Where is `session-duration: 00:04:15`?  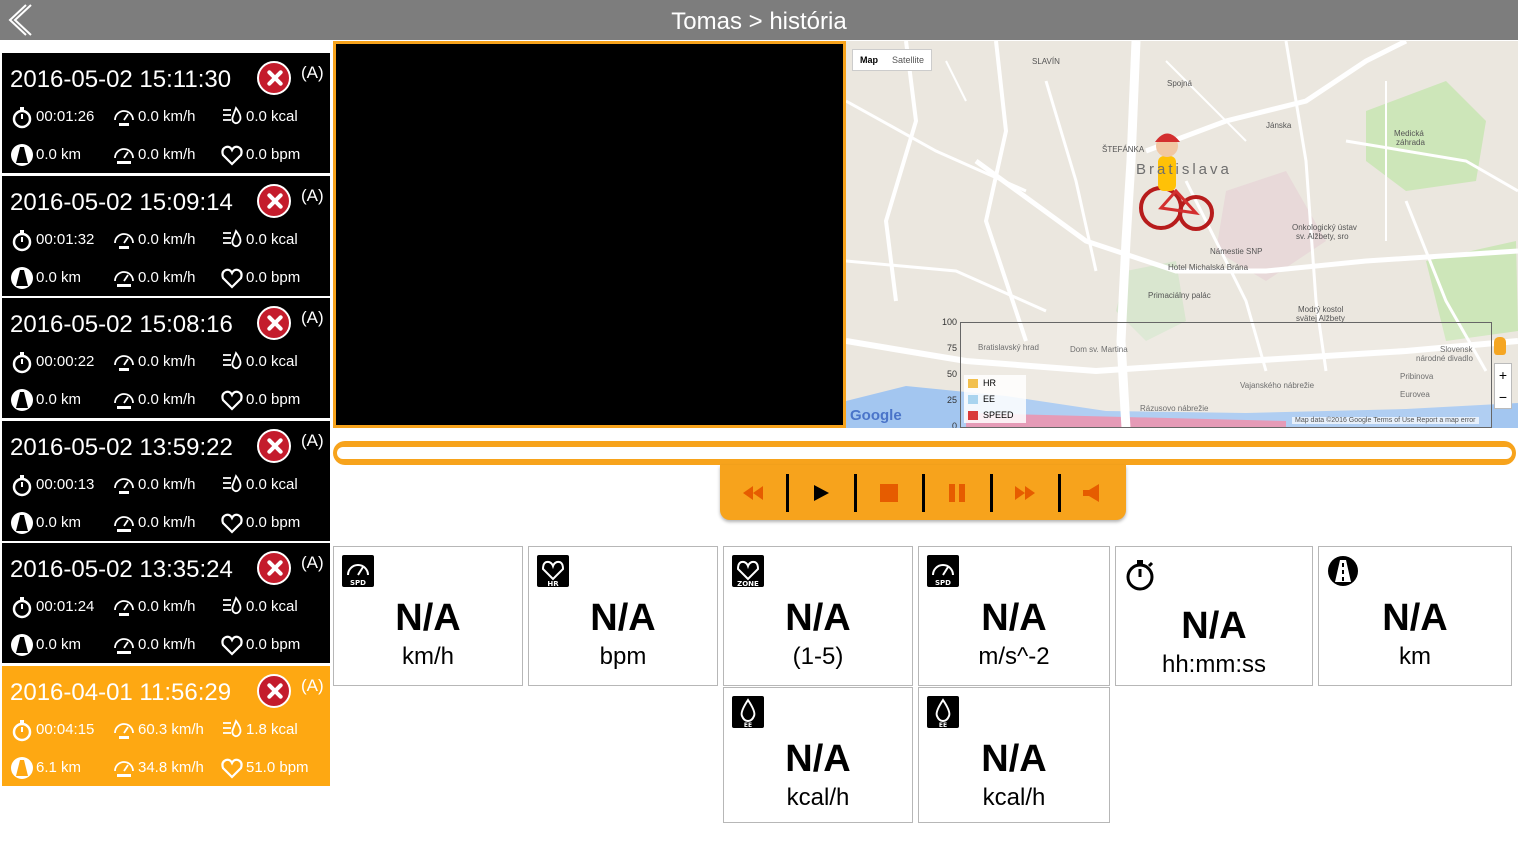 session-duration: 00:04:15 is located at coordinates (52, 730).